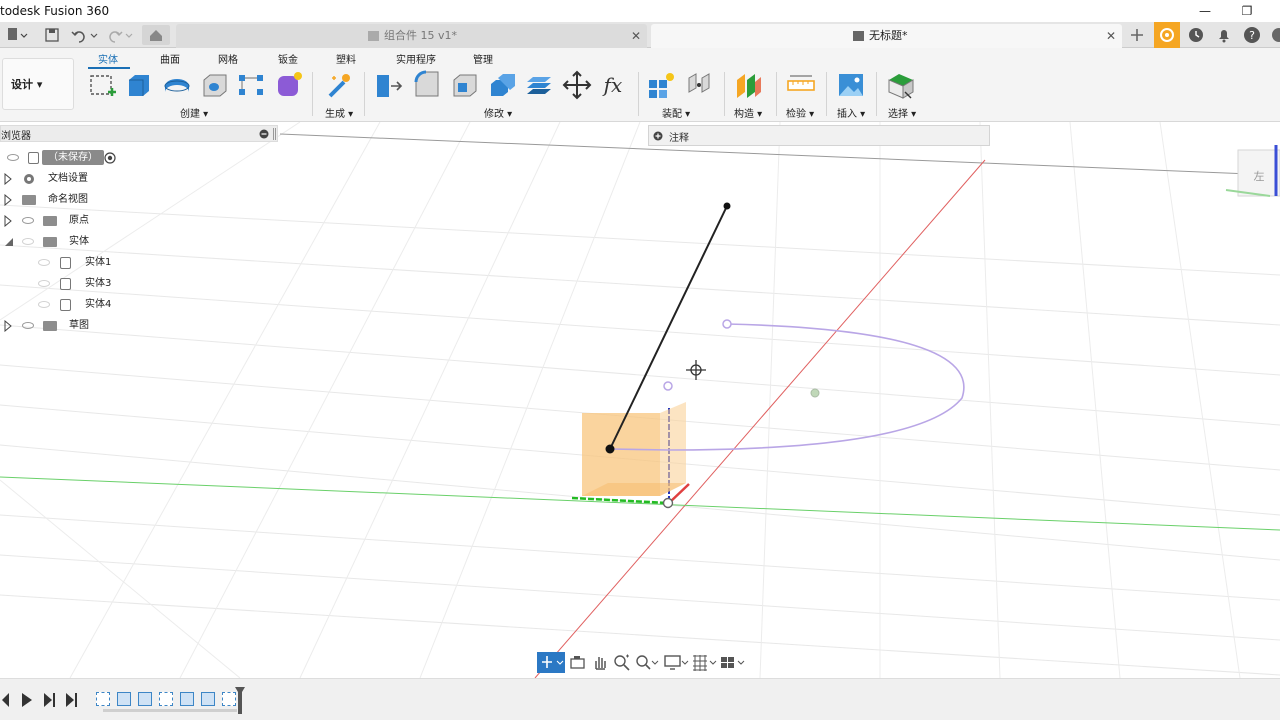  What do you see at coordinates (156, 35) in the screenshot?
I see `home-button` at bounding box center [156, 35].